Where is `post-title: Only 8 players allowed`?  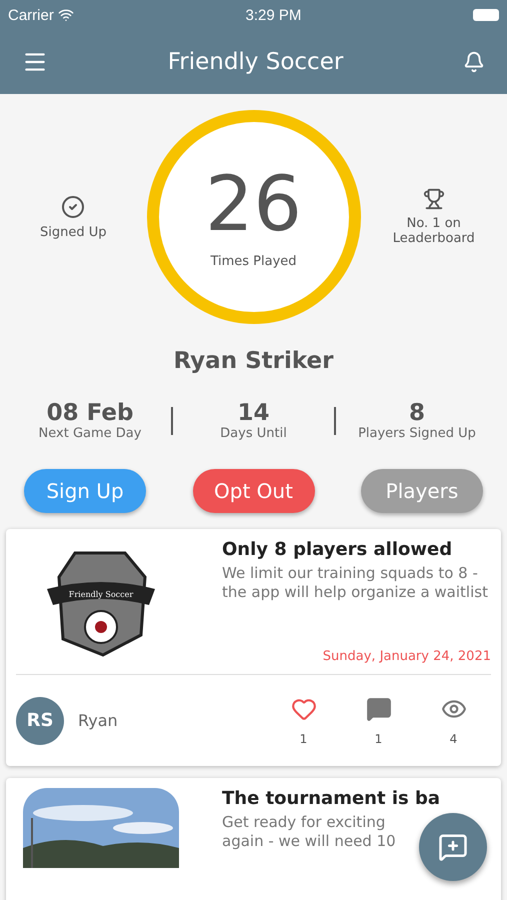
post-title: Only 8 players allowed is located at coordinates (338, 549).